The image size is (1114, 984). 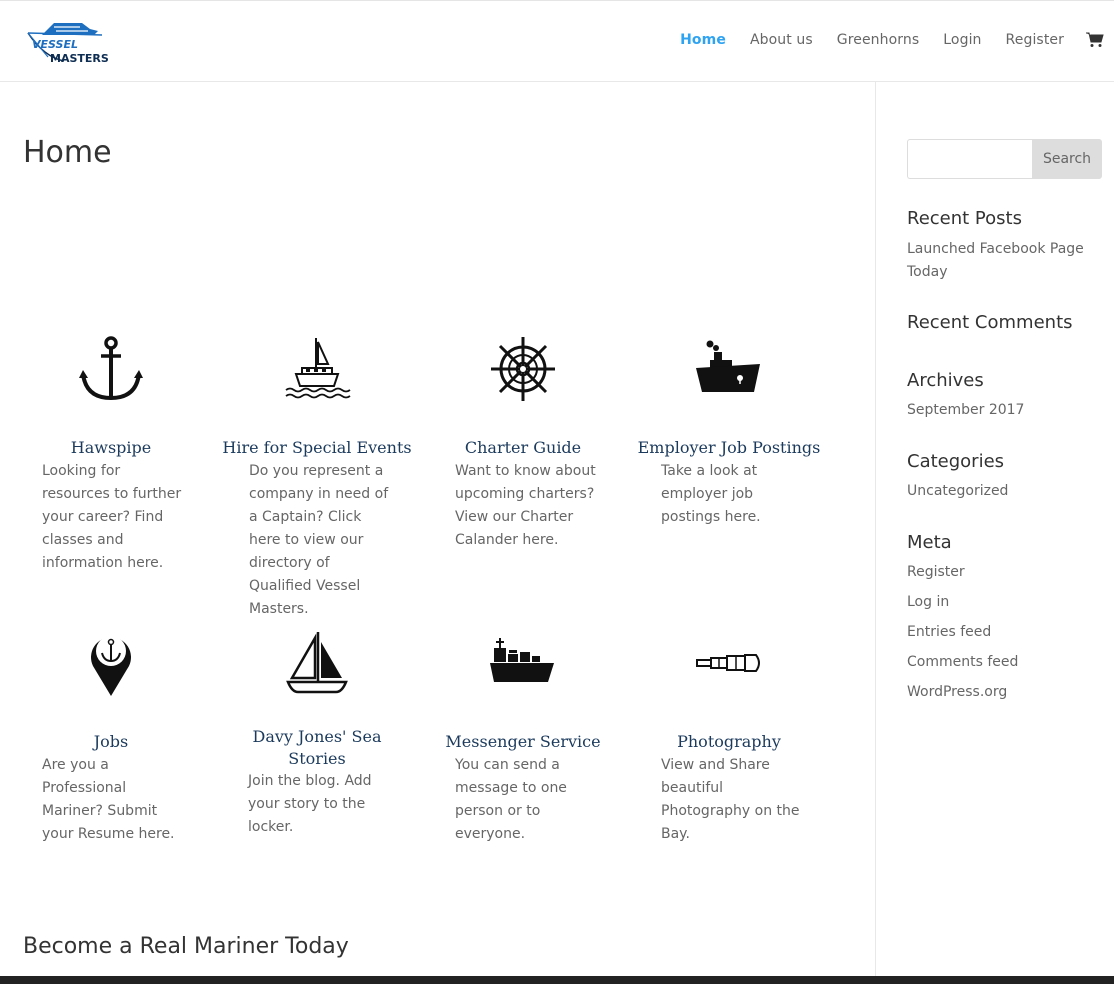 What do you see at coordinates (1067, 159) in the screenshot?
I see `search-button: Search` at bounding box center [1067, 159].